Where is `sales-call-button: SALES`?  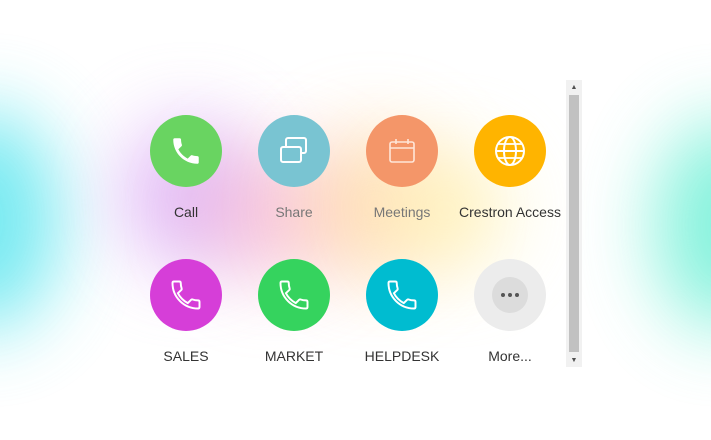 sales-call-button: SALES is located at coordinates (186, 314).